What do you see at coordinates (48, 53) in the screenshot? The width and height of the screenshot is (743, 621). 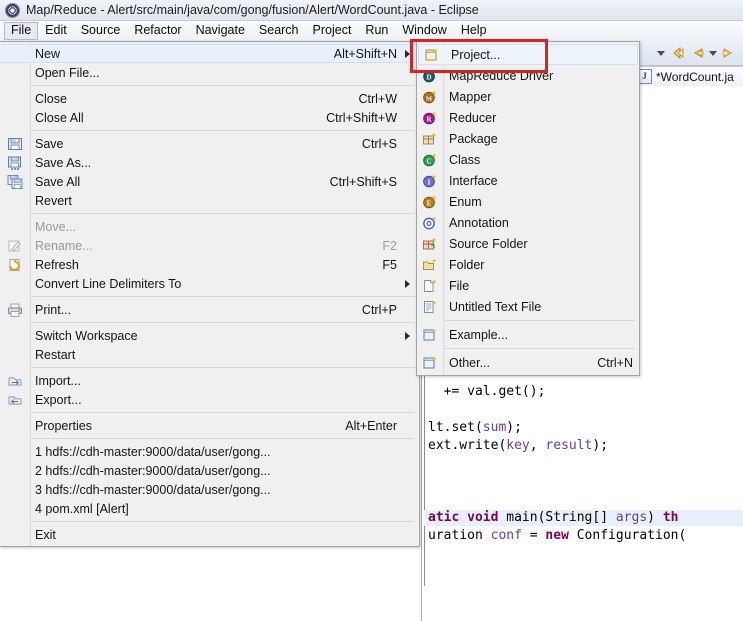 I see `file-menu-item-label: New` at bounding box center [48, 53].